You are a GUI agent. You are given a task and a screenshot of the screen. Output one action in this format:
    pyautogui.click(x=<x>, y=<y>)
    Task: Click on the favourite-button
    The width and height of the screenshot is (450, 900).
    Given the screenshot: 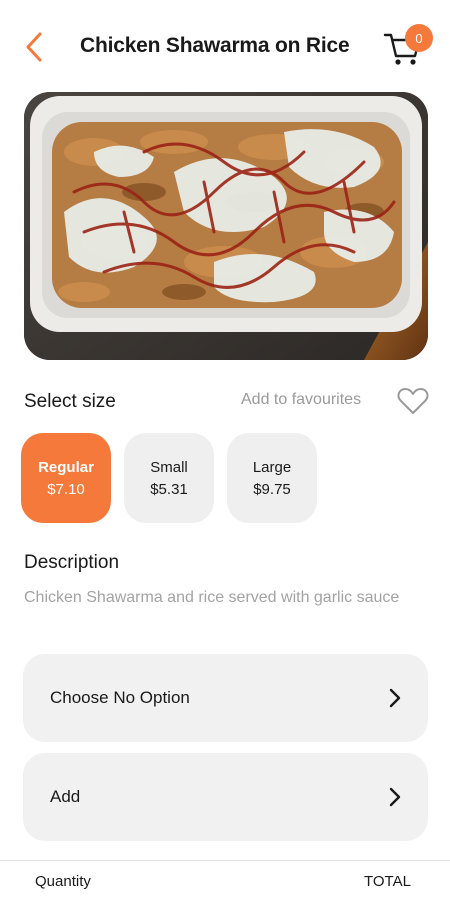 What is the action you would take?
    pyautogui.click(x=413, y=401)
    